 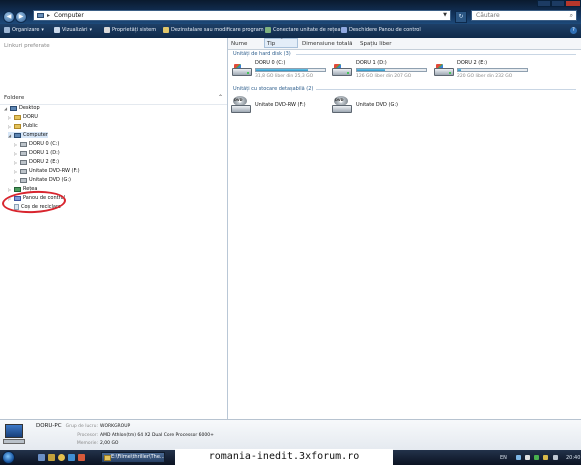 I want to click on system-tray: EN 20:40, so click(x=529, y=457).